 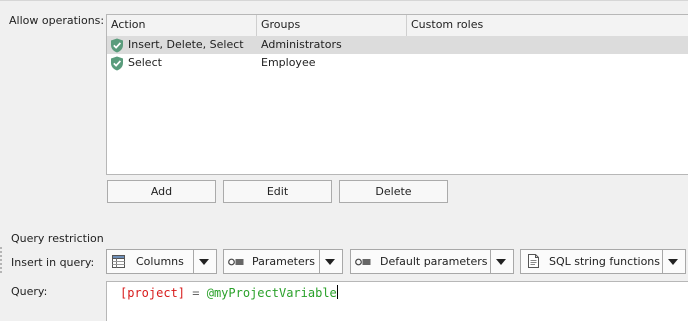 What do you see at coordinates (145, 62) in the screenshot?
I see `action-cell: Select` at bounding box center [145, 62].